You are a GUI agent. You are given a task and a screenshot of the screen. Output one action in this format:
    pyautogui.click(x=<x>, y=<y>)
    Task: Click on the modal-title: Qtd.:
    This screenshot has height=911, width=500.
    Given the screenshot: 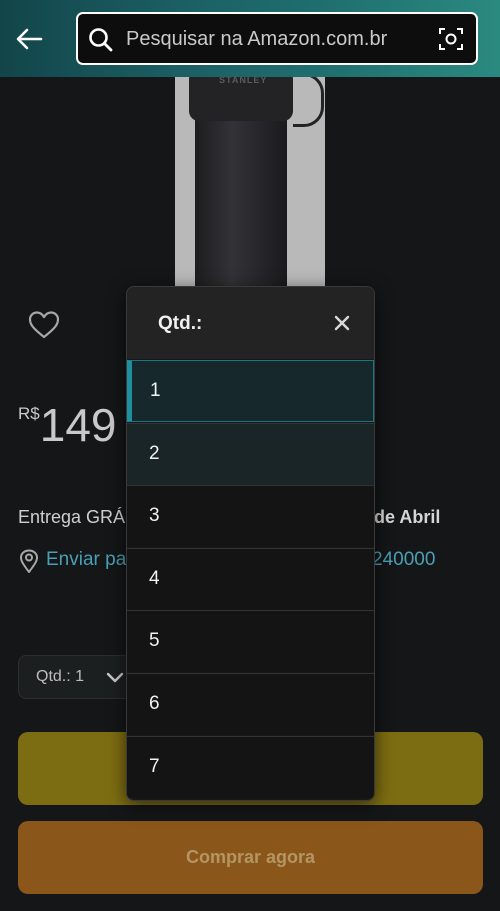 What is the action you would take?
    pyautogui.click(x=180, y=323)
    